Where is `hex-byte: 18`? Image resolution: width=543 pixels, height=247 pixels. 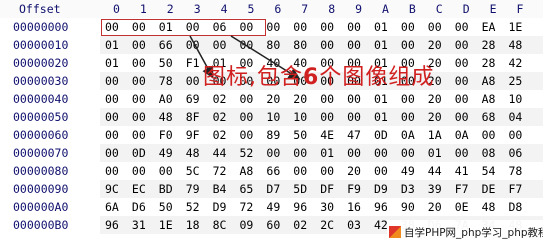 hex-byte: 18 is located at coordinates (193, 225).